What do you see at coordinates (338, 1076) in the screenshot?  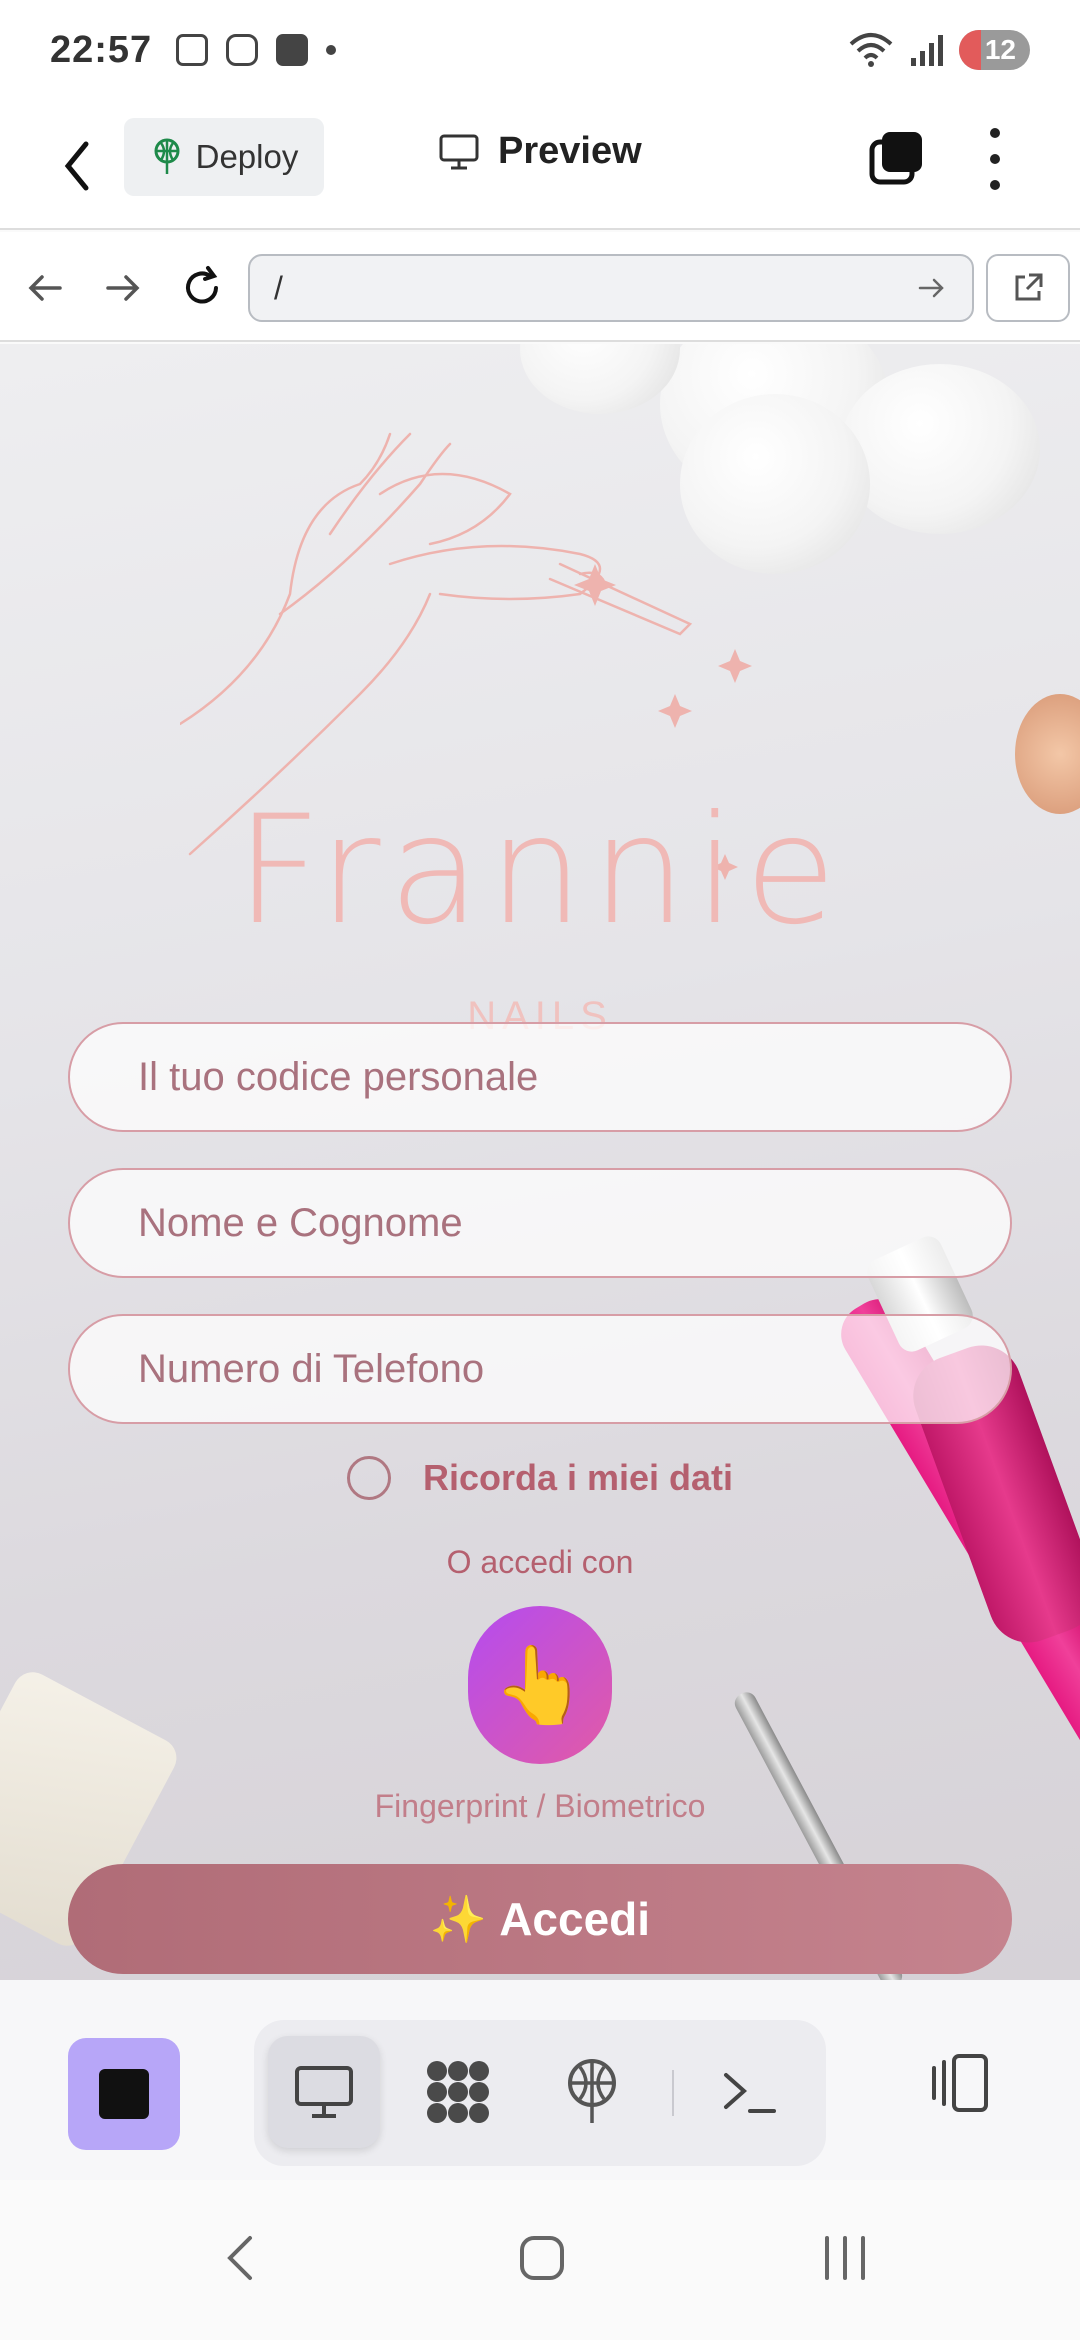 I see `personal-code-placeholder: Il tuo codice personale` at bounding box center [338, 1076].